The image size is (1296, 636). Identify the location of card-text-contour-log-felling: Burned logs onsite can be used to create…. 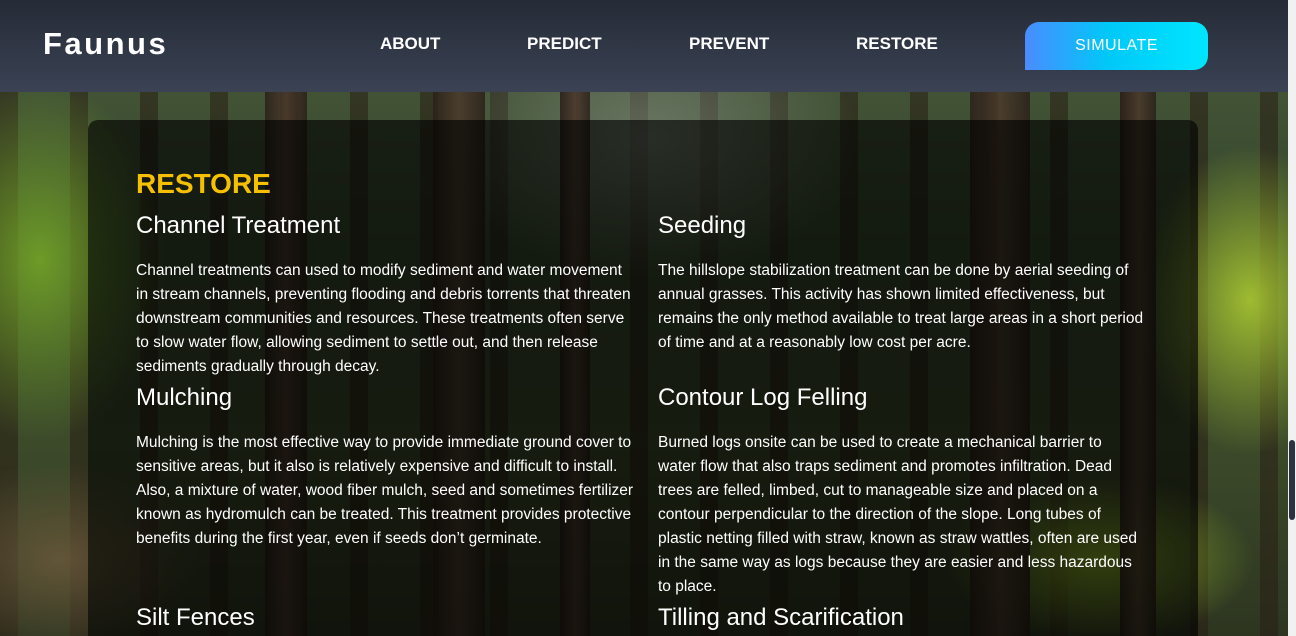
(898, 514).